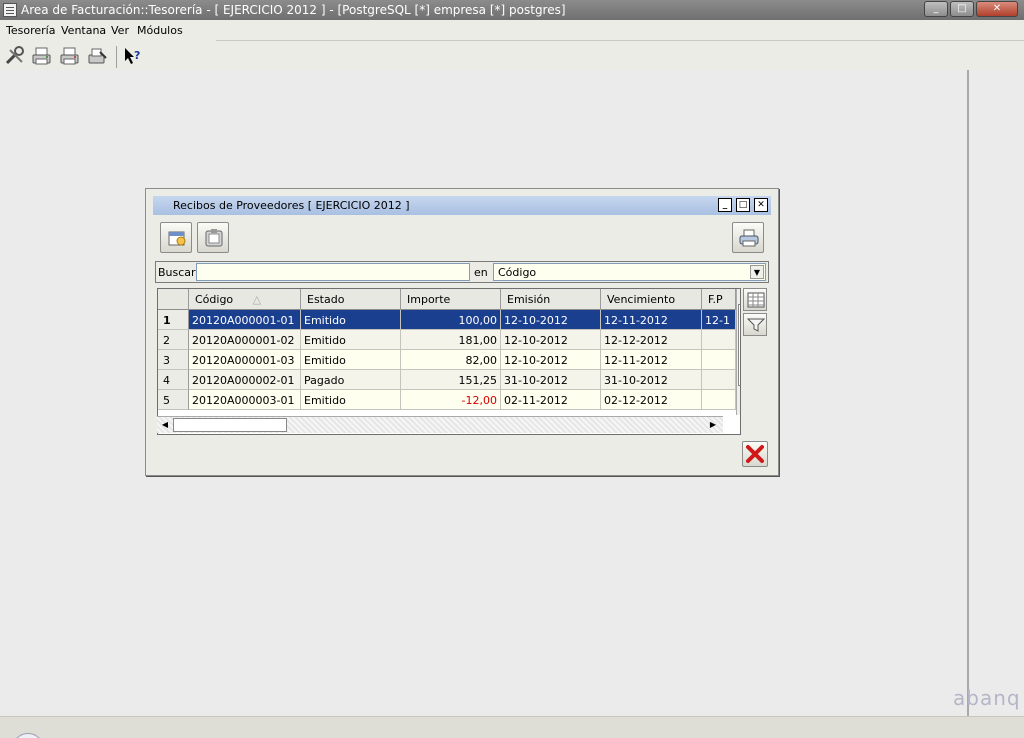  I want to click on search-field-label: en, so click(481, 272).